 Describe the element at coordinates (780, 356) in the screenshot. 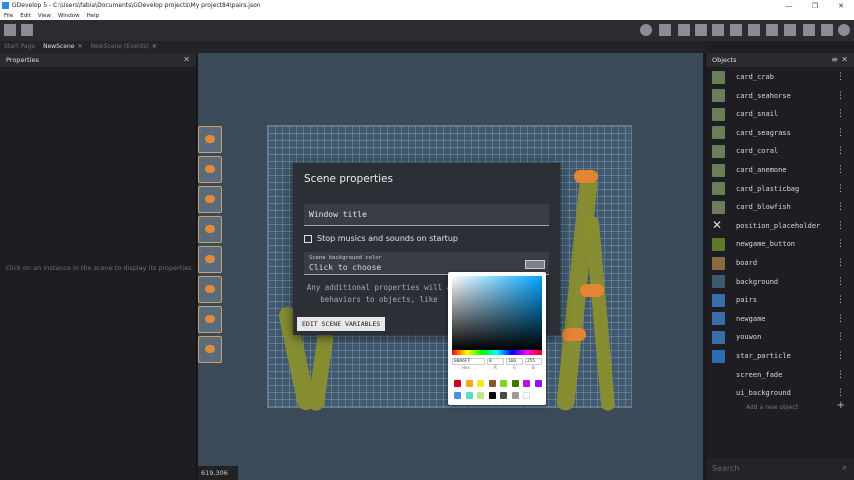

I see `object-item: star_particle ⋮` at that location.